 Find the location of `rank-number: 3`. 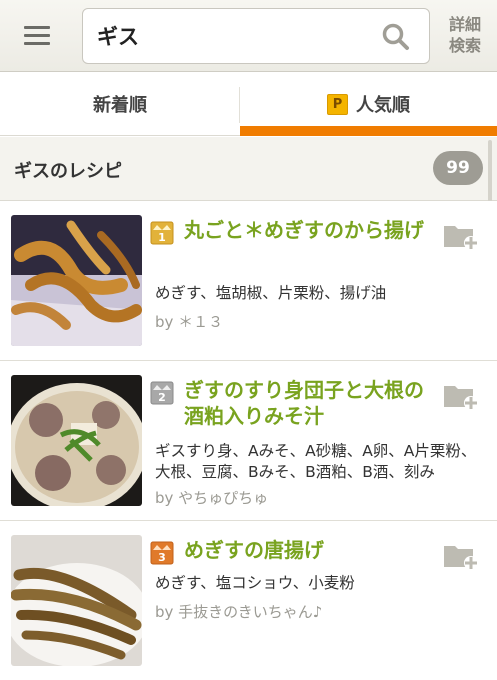

rank-number: 3 is located at coordinates (162, 557).